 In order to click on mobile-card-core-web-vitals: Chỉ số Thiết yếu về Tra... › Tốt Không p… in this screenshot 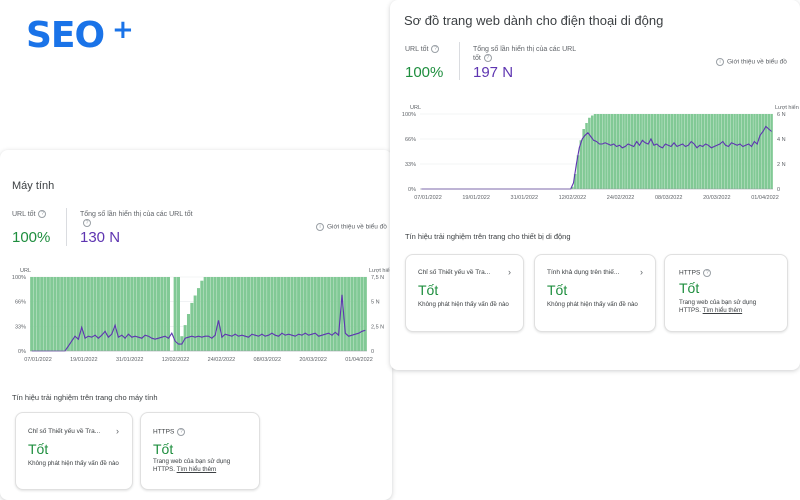, I will do `click(464, 293)`.